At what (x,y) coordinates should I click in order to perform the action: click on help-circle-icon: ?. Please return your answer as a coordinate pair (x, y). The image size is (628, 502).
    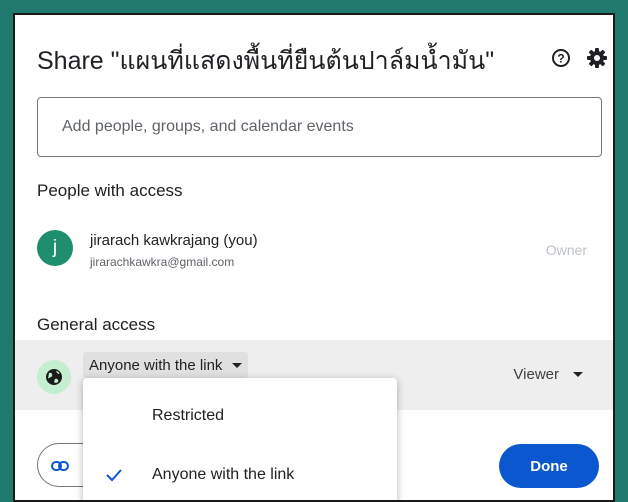
    Looking at the image, I should click on (561, 58).